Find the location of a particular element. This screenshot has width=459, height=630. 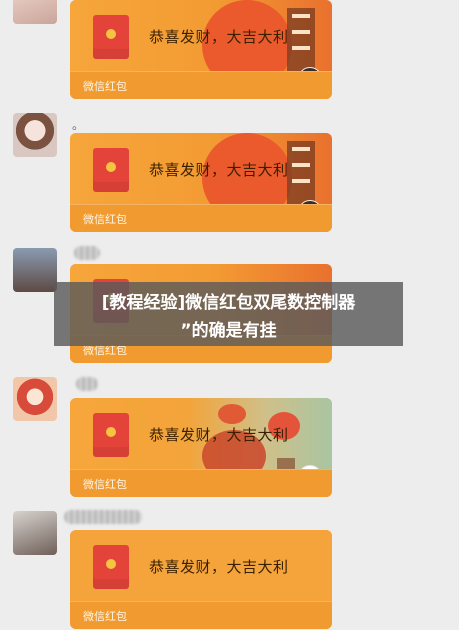

sender-nickname: 。 is located at coordinates (78, 125).